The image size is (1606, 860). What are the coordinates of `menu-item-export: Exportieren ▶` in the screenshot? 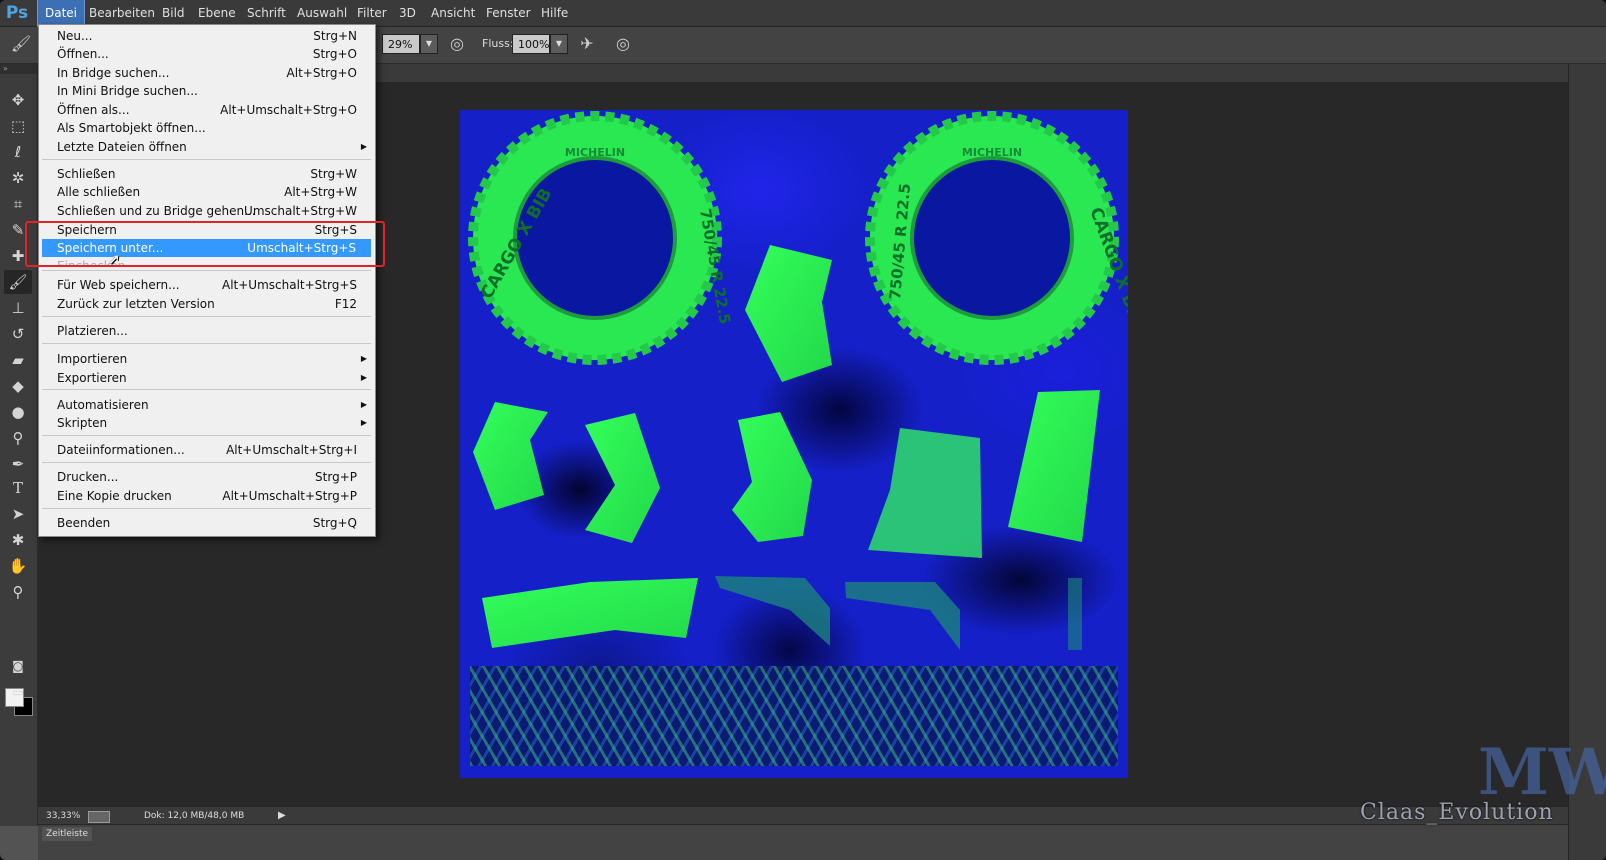 It's located at (207, 378).